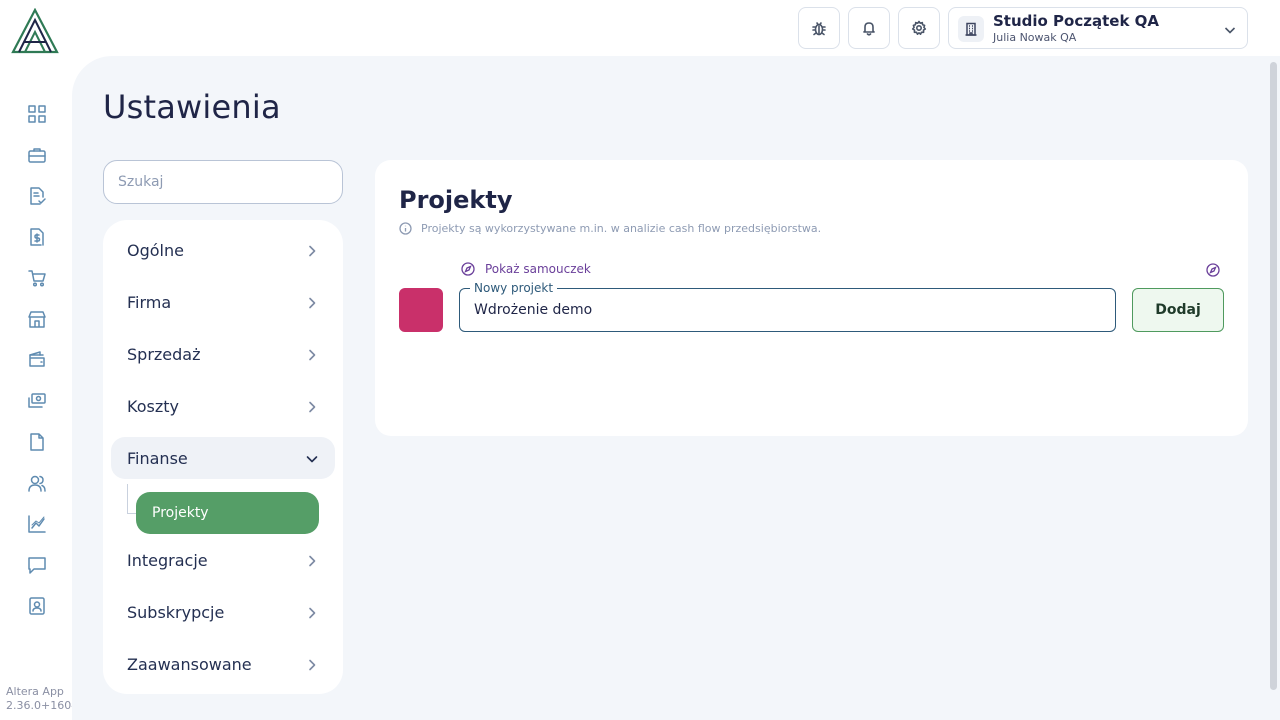 The height and width of the screenshot is (720, 1280). What do you see at coordinates (39, 705) in the screenshot?
I see `app-version-number: 2.36.0+1604` at bounding box center [39, 705].